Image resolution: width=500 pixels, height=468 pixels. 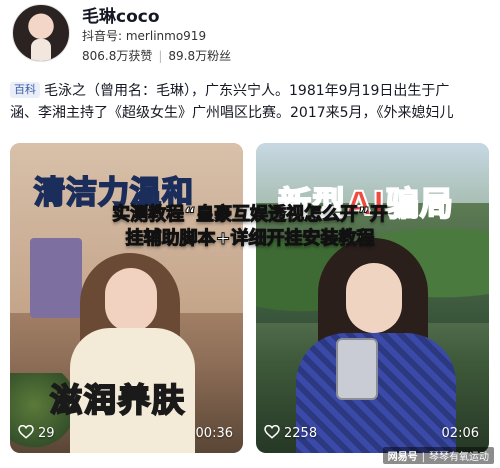 I want to click on video-likes-count: 29, so click(x=46, y=433).